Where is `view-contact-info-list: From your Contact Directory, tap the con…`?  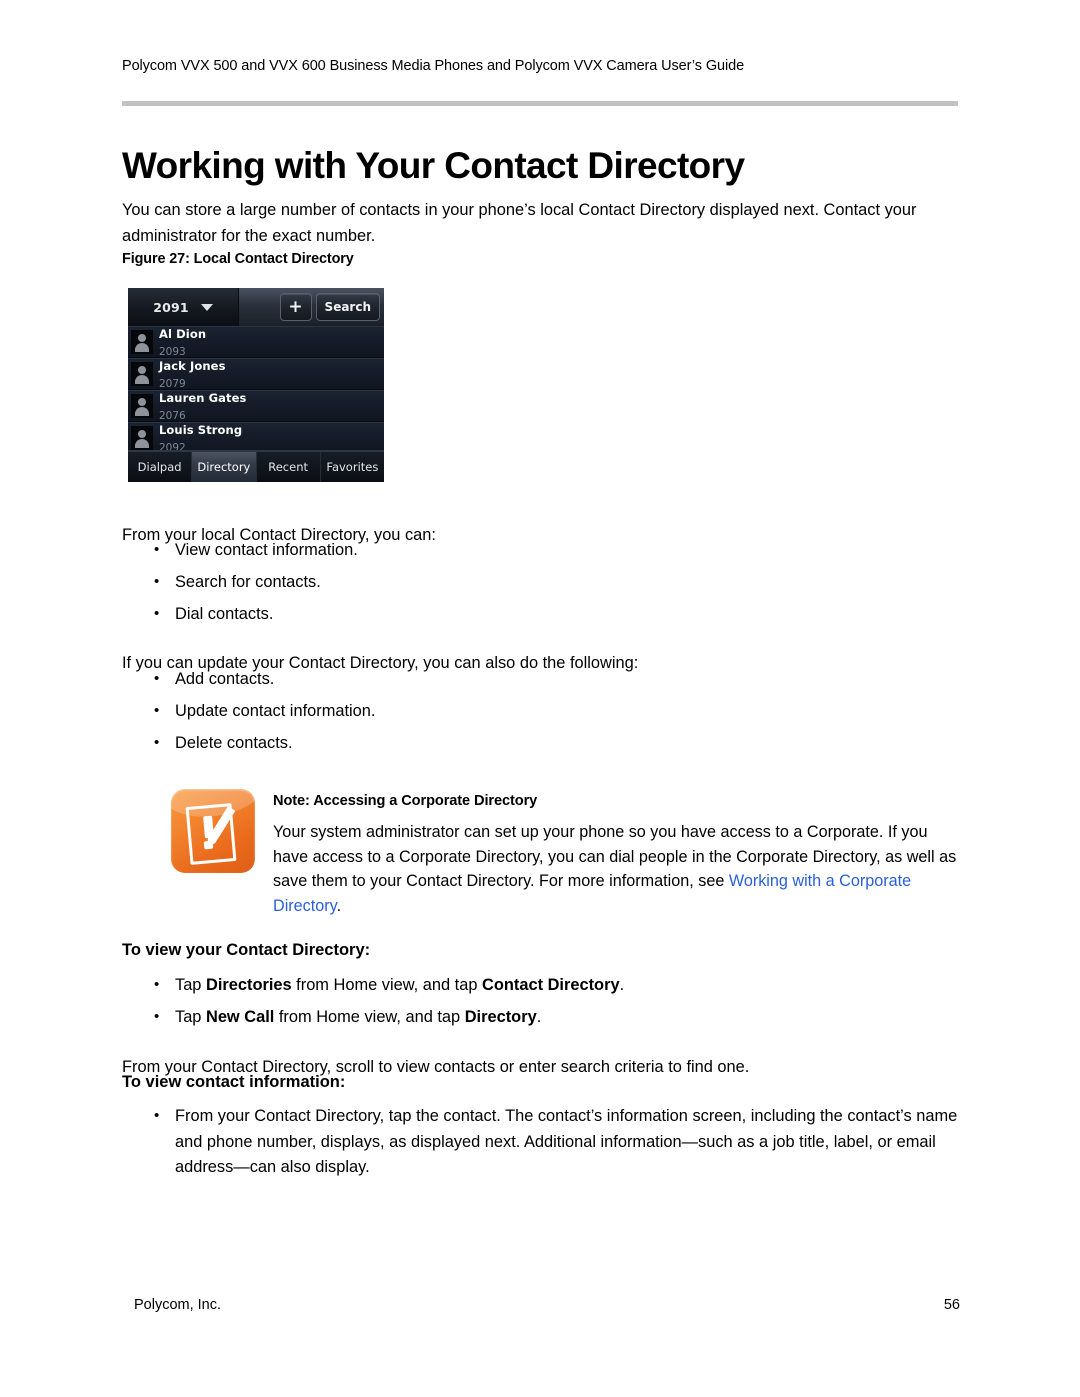 view-contact-info-list: From your Contact Directory, tap the con… is located at coordinates (542, 1145).